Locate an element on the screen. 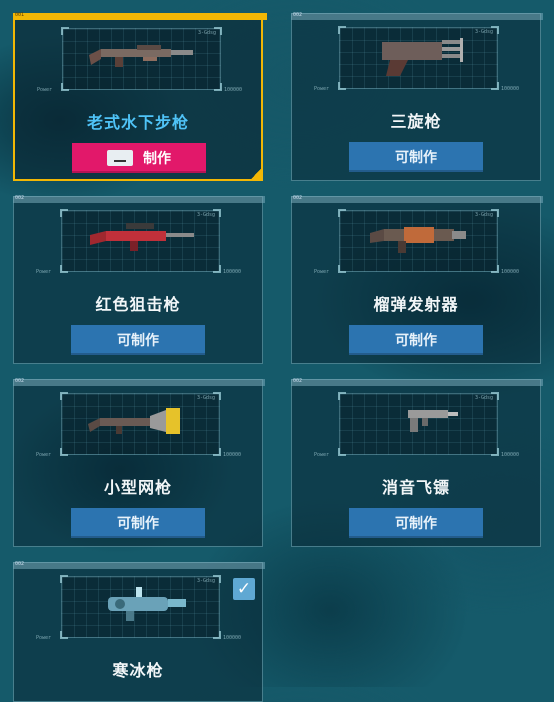 Image resolution: width=554 pixels, height=702 pixels. weapon-card-3: 002 3-Gdsg Power 100000 榴弹发射器 可制作 is located at coordinates (417, 279).